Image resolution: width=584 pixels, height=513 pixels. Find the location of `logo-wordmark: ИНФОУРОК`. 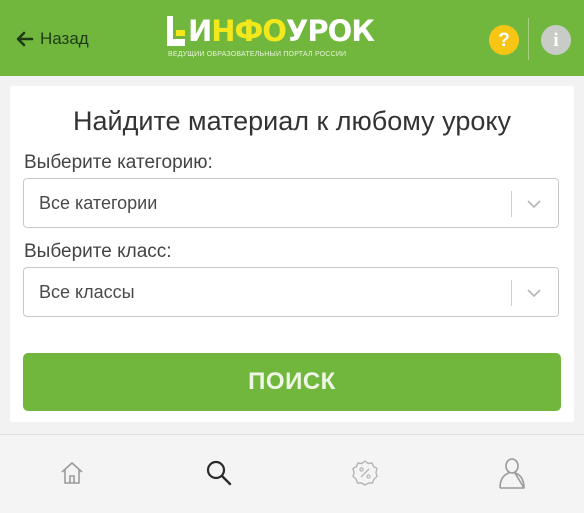

logo-wordmark: ИНФОУРОК is located at coordinates (281, 31).